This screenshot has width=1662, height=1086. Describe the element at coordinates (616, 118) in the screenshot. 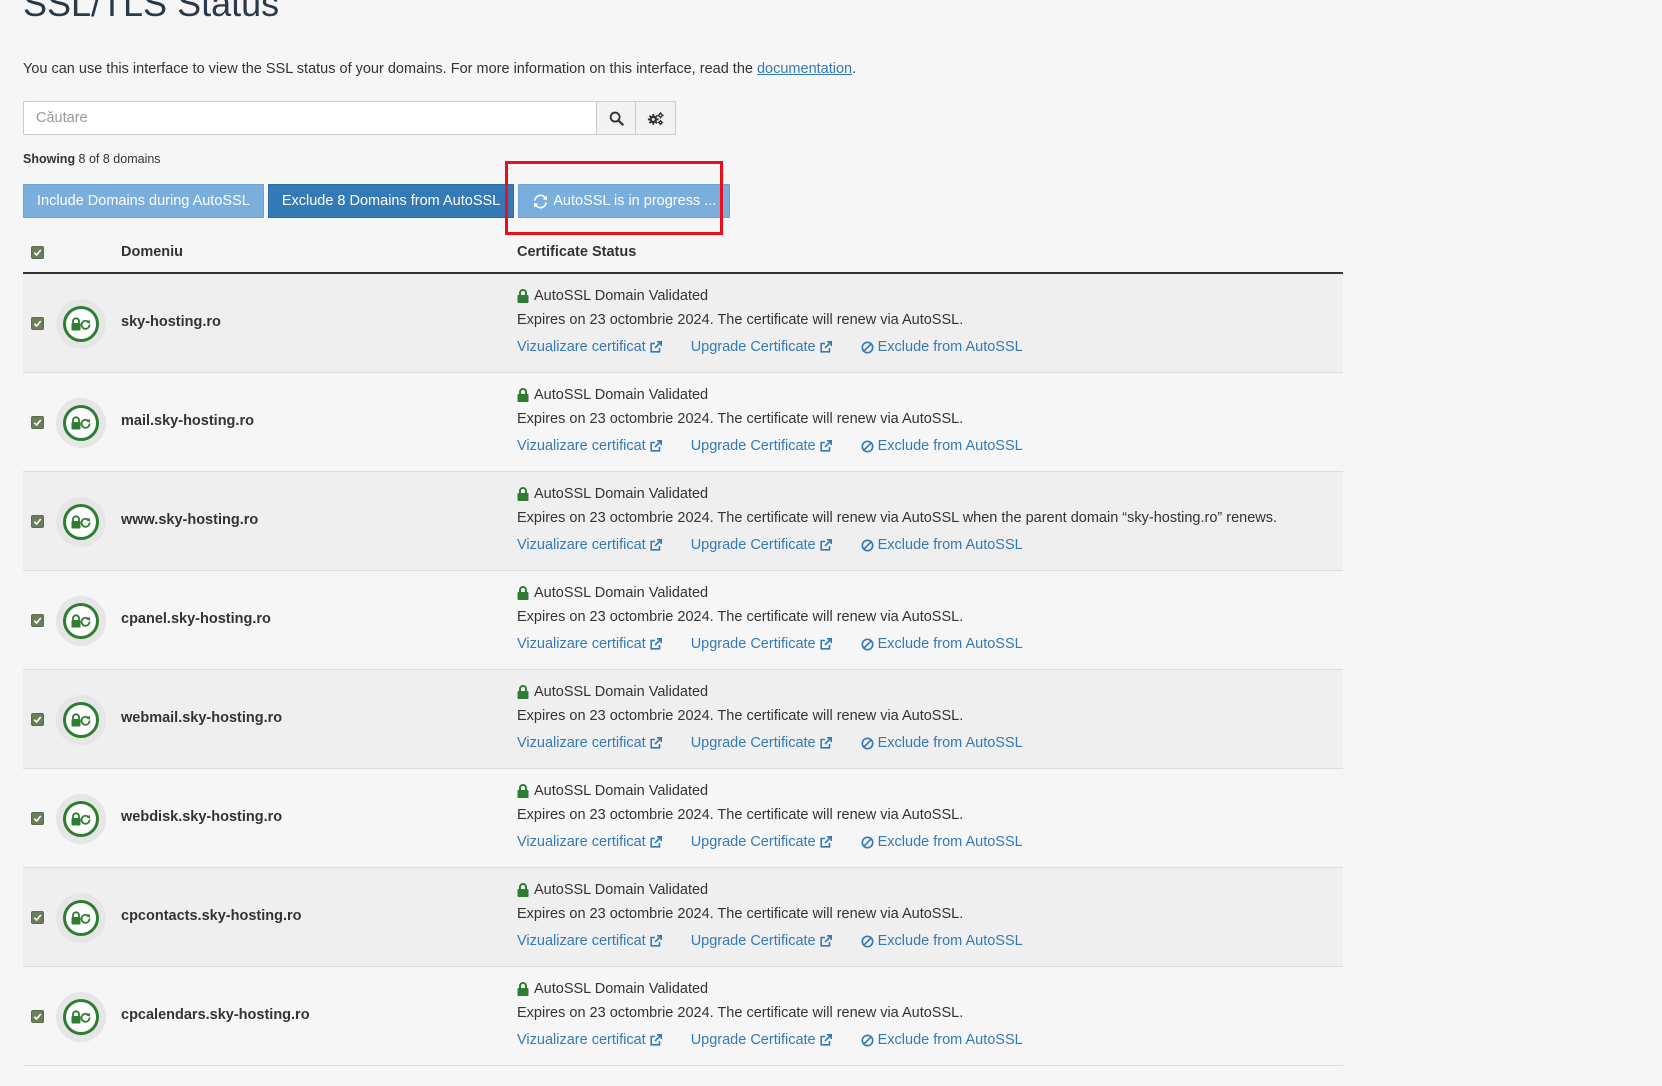

I see `search-button` at that location.